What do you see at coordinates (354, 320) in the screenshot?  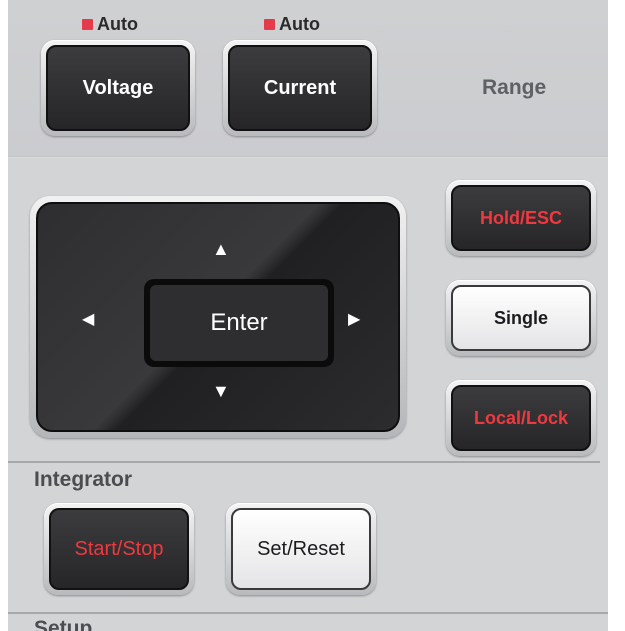 I see `right-arrow-icon: ▶` at bounding box center [354, 320].